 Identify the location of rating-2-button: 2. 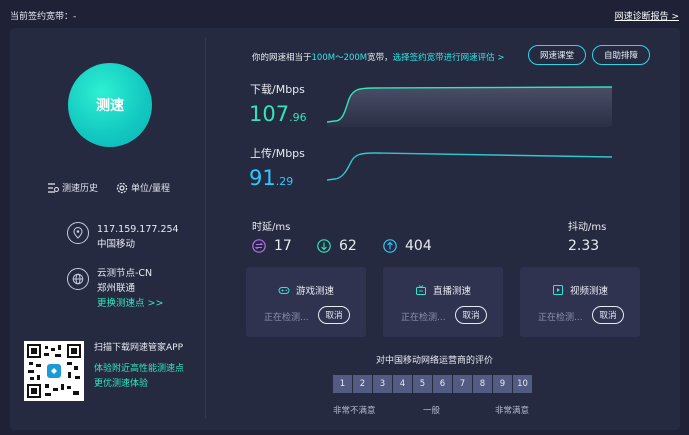
(362, 384).